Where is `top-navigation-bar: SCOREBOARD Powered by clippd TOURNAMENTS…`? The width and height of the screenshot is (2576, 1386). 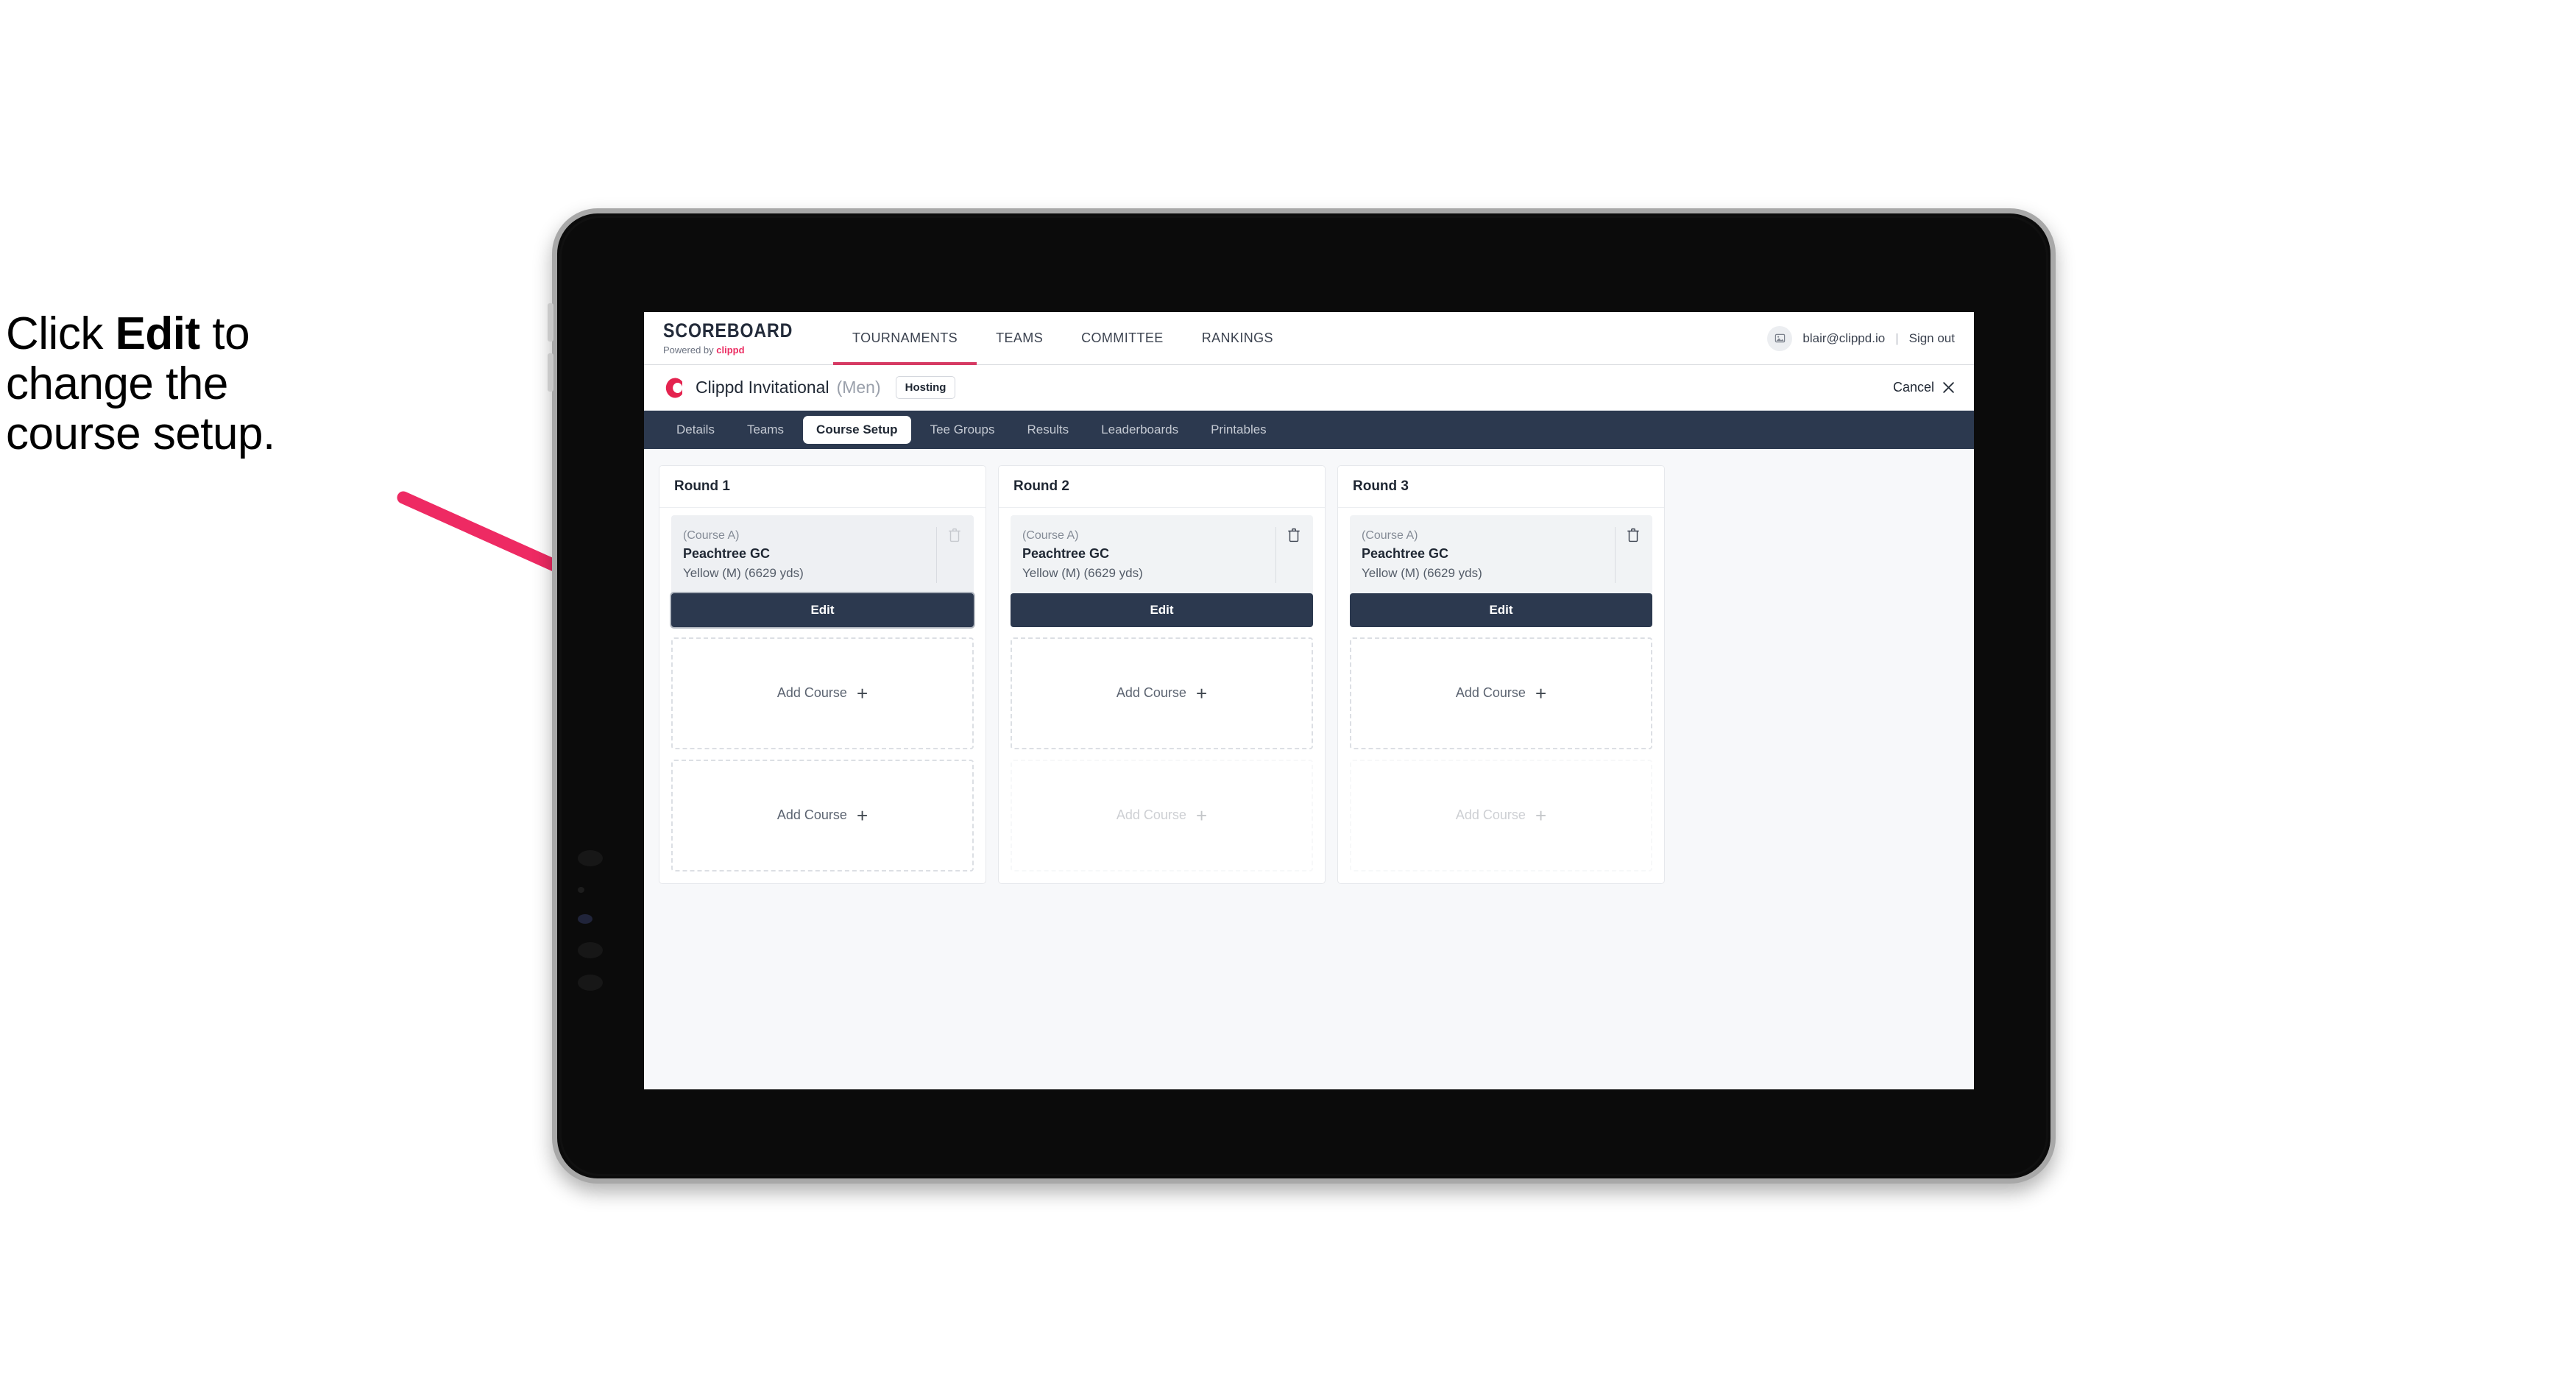 top-navigation-bar: SCOREBOARD Powered by clippd TOURNAMENTS… is located at coordinates (1309, 338).